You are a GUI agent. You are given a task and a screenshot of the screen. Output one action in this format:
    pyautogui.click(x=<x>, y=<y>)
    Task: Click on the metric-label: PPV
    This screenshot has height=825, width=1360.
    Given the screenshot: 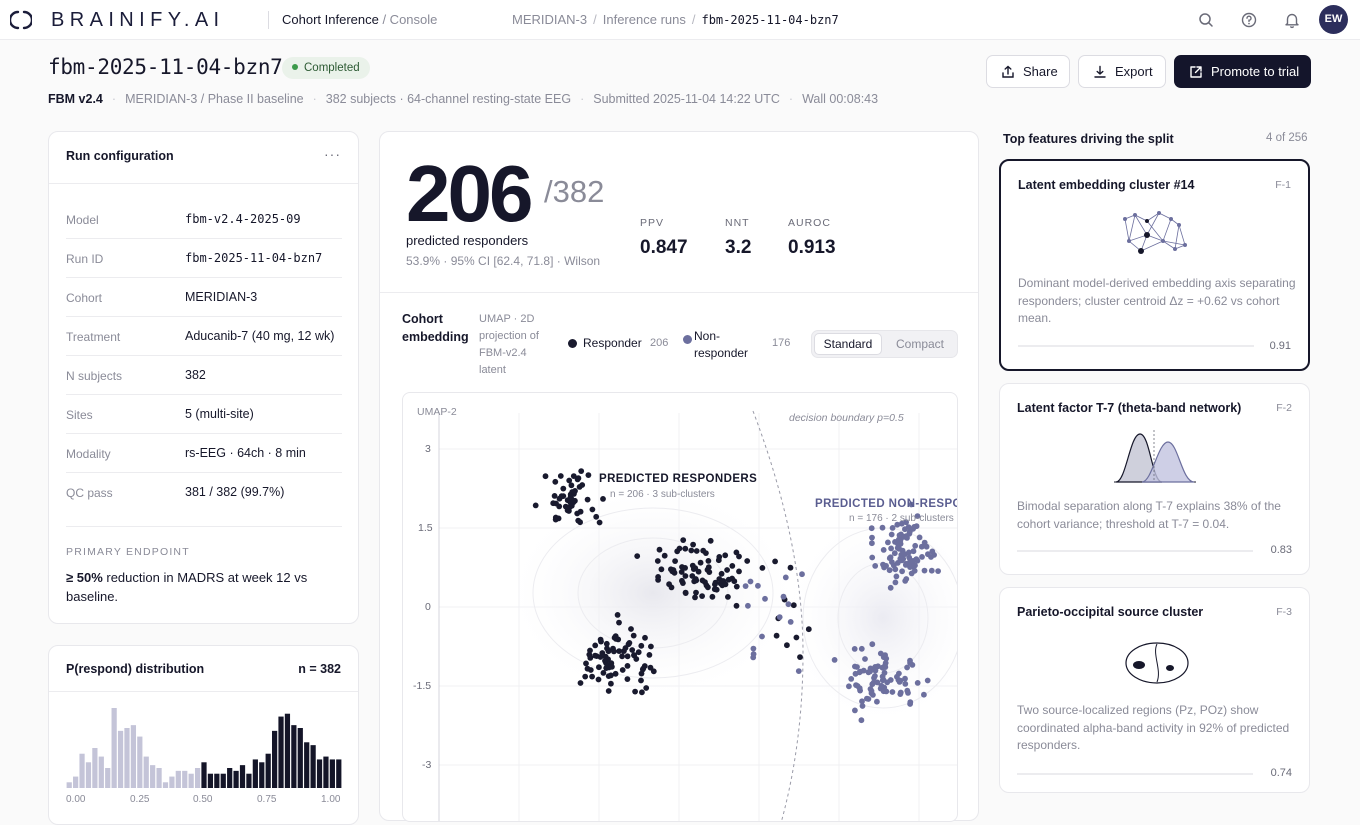 What is the action you would take?
    pyautogui.click(x=652, y=223)
    